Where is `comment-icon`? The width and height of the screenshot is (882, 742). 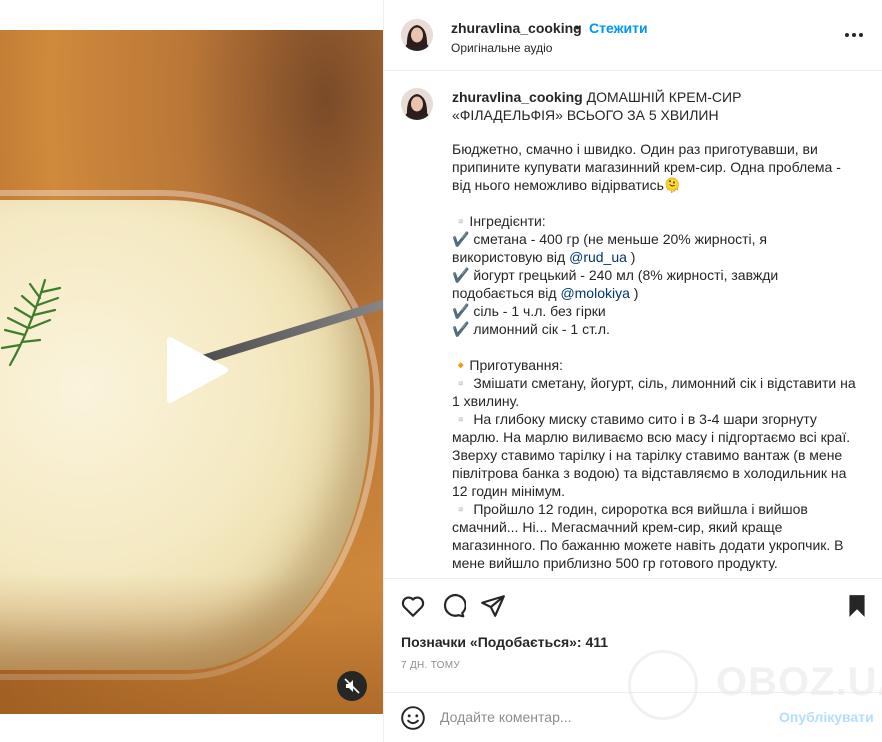 comment-icon is located at coordinates (453, 606).